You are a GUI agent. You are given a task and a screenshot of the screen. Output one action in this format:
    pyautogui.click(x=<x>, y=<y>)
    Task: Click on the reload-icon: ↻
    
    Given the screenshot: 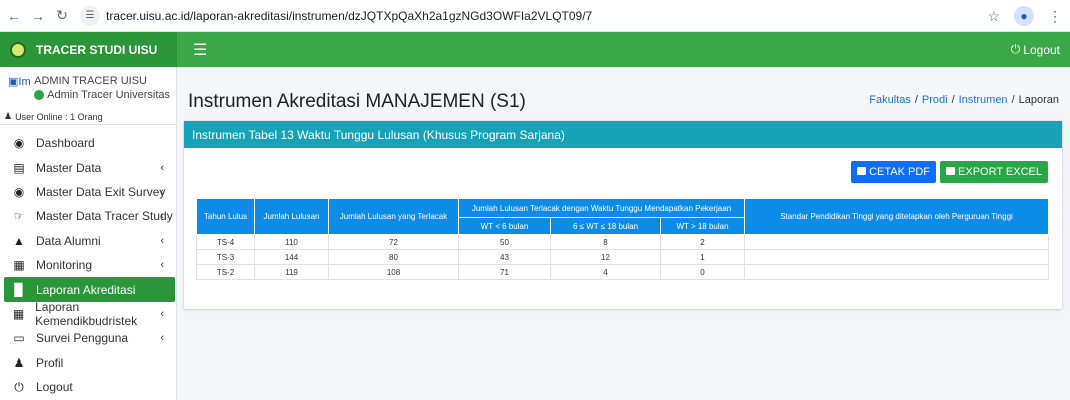 What is the action you would take?
    pyautogui.click(x=62, y=16)
    